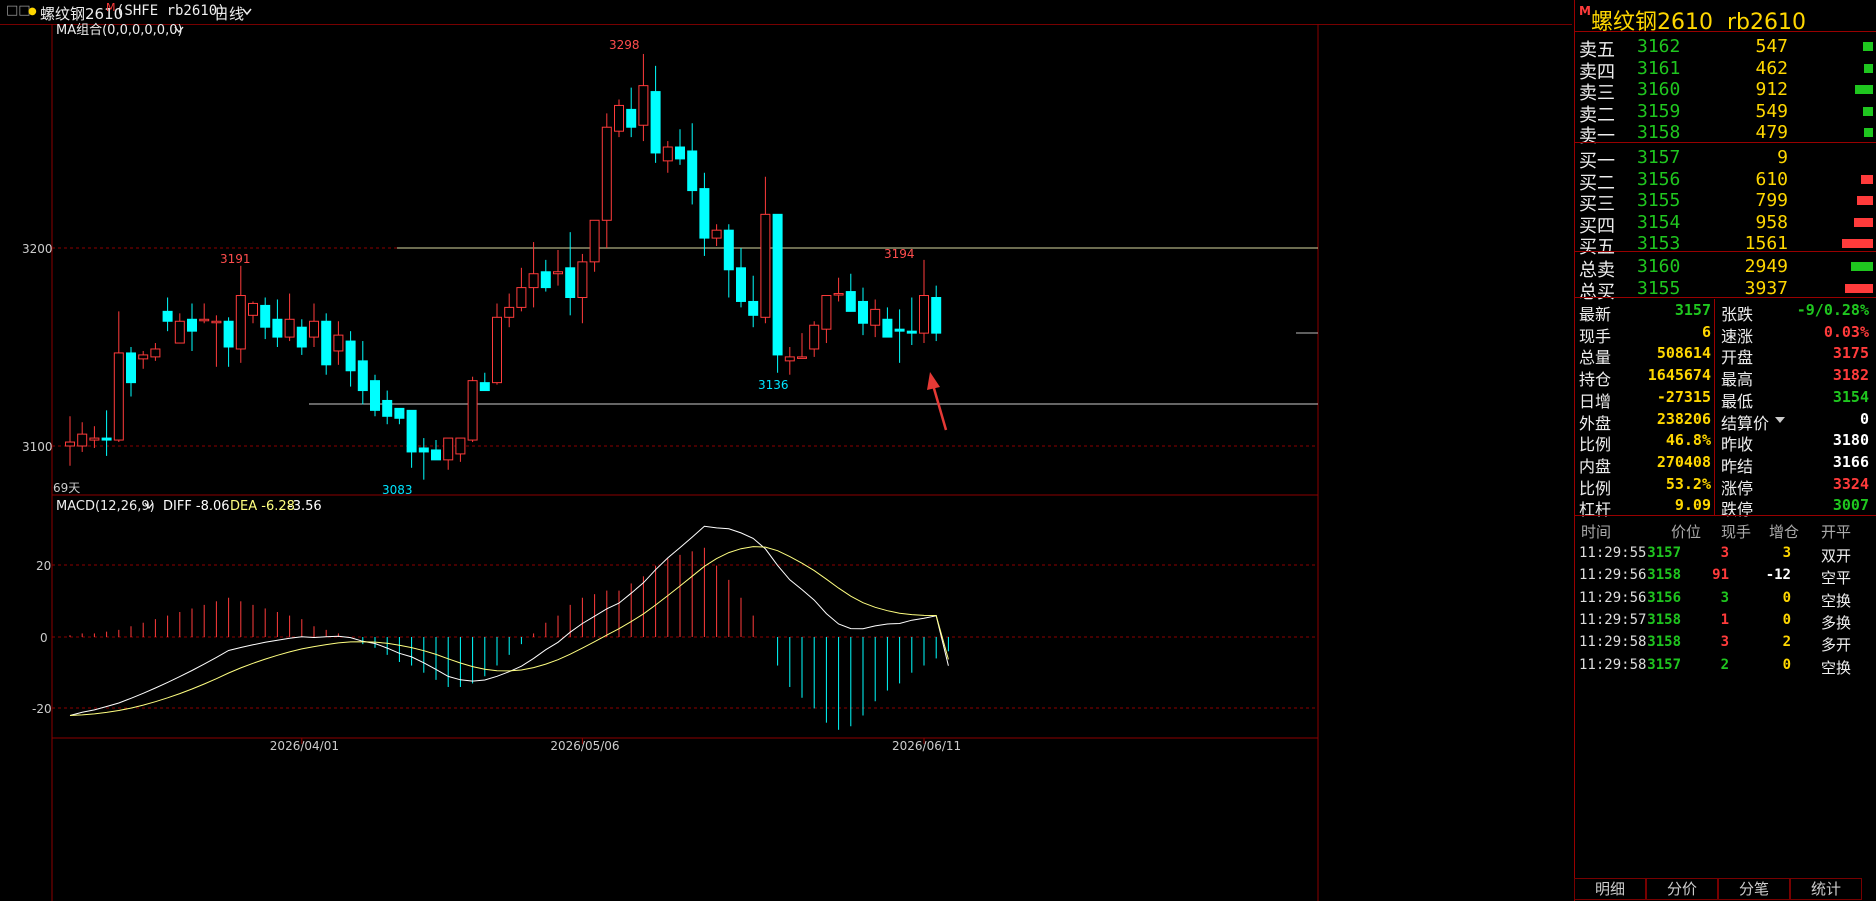 This screenshot has width=1876, height=901. I want to click on book-price: 3161, so click(1659, 68).